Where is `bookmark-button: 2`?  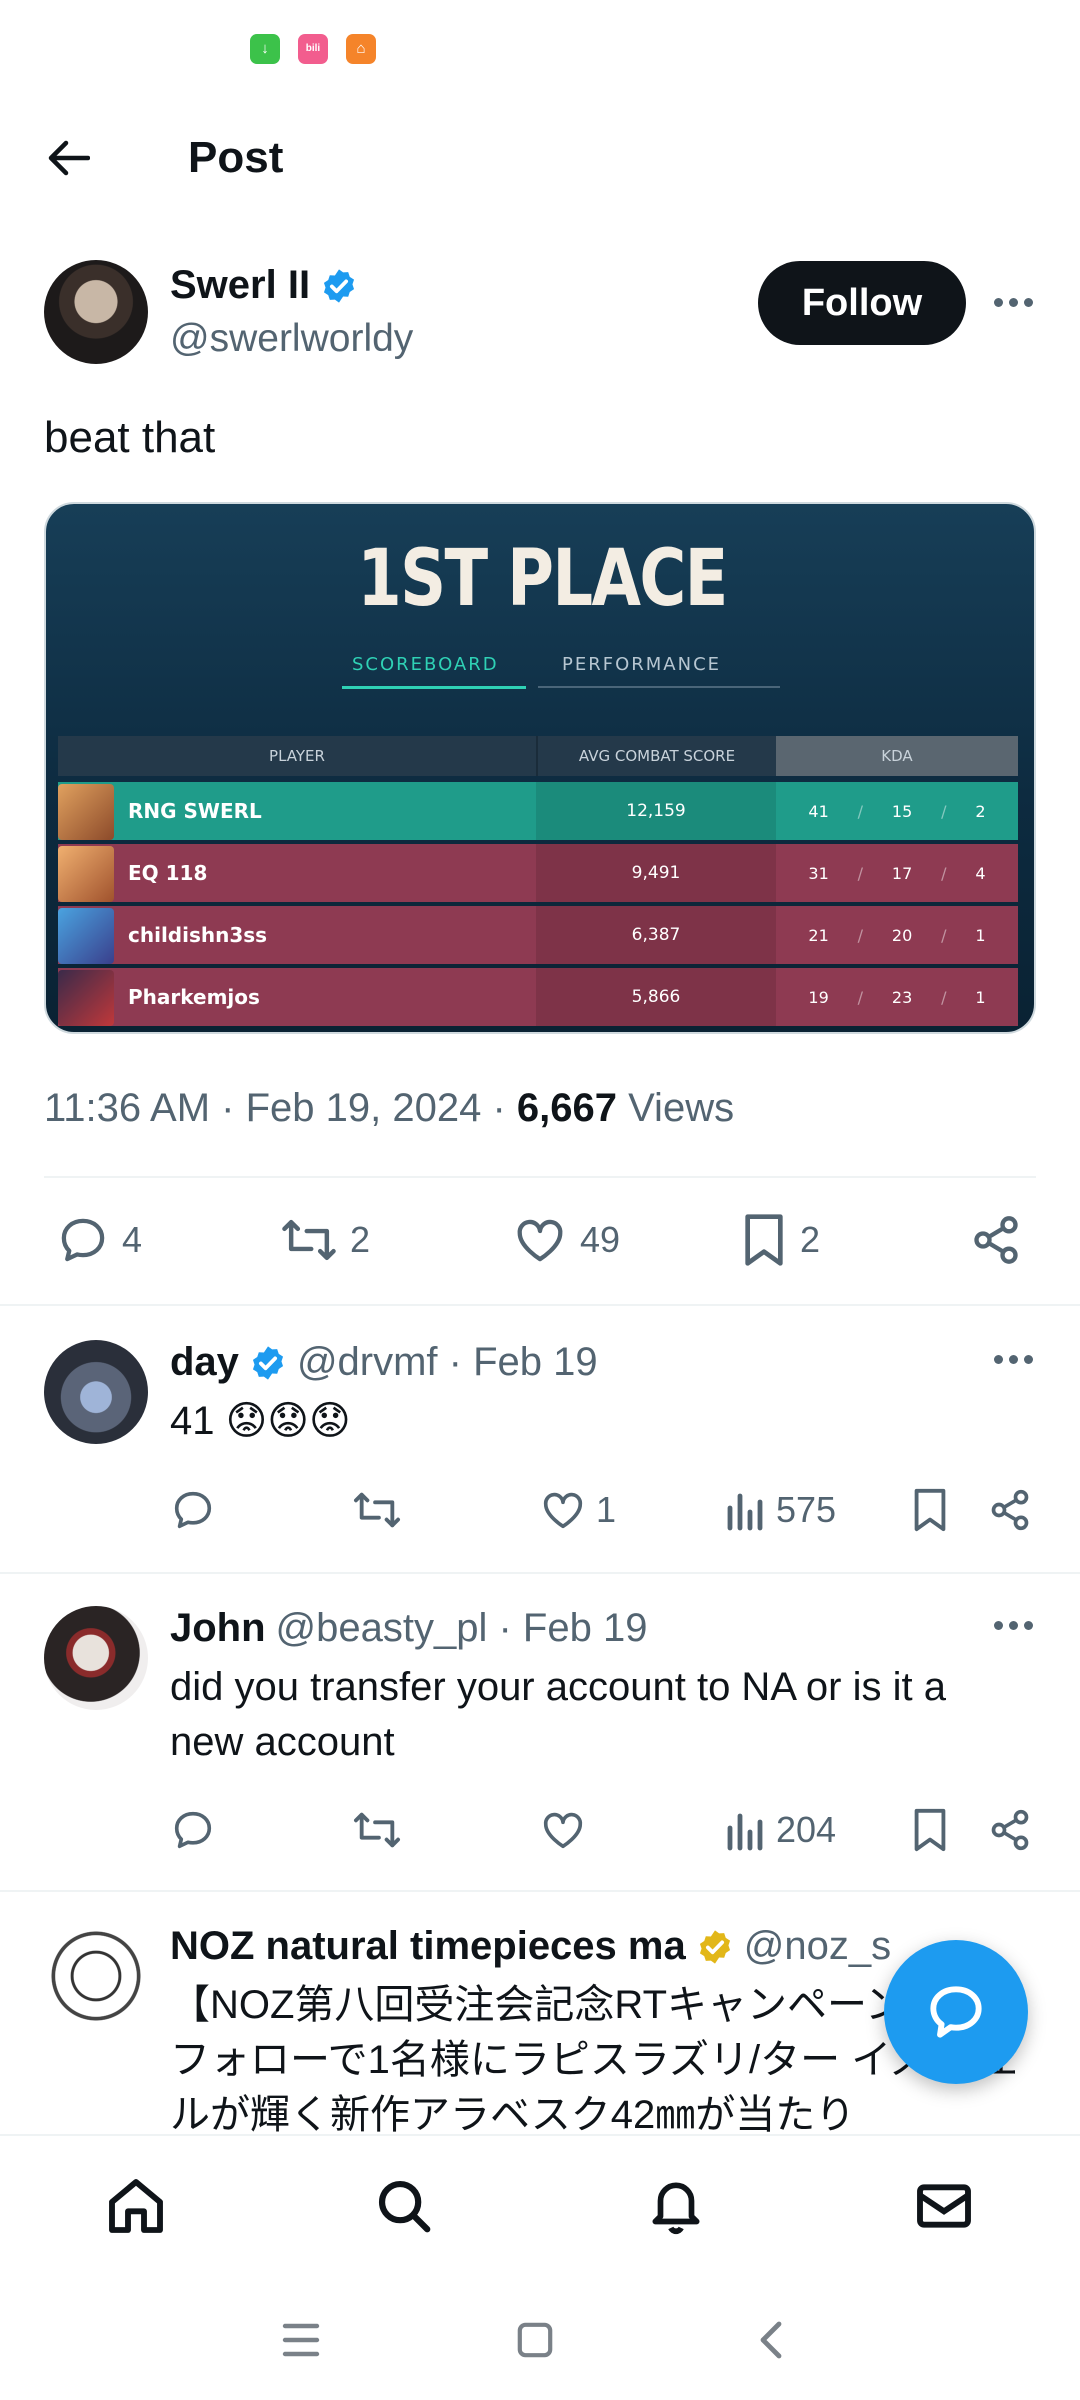
bookmark-button: 2 is located at coordinates (780, 1240).